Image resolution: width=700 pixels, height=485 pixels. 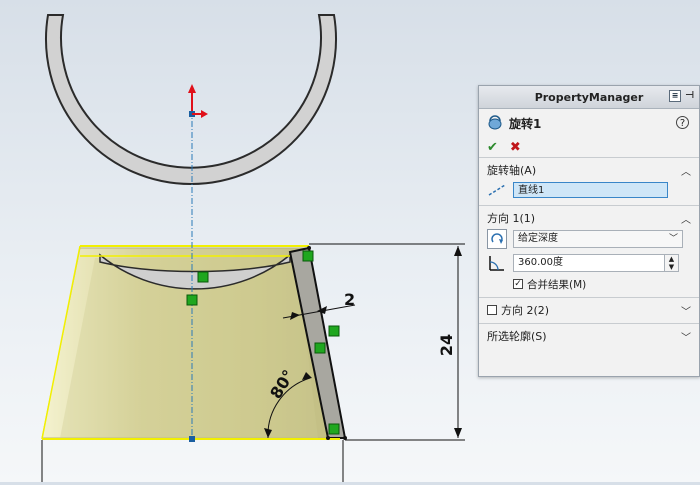 I want to click on axis-group-header: 旋转轴(A) ︿, so click(x=589, y=170).